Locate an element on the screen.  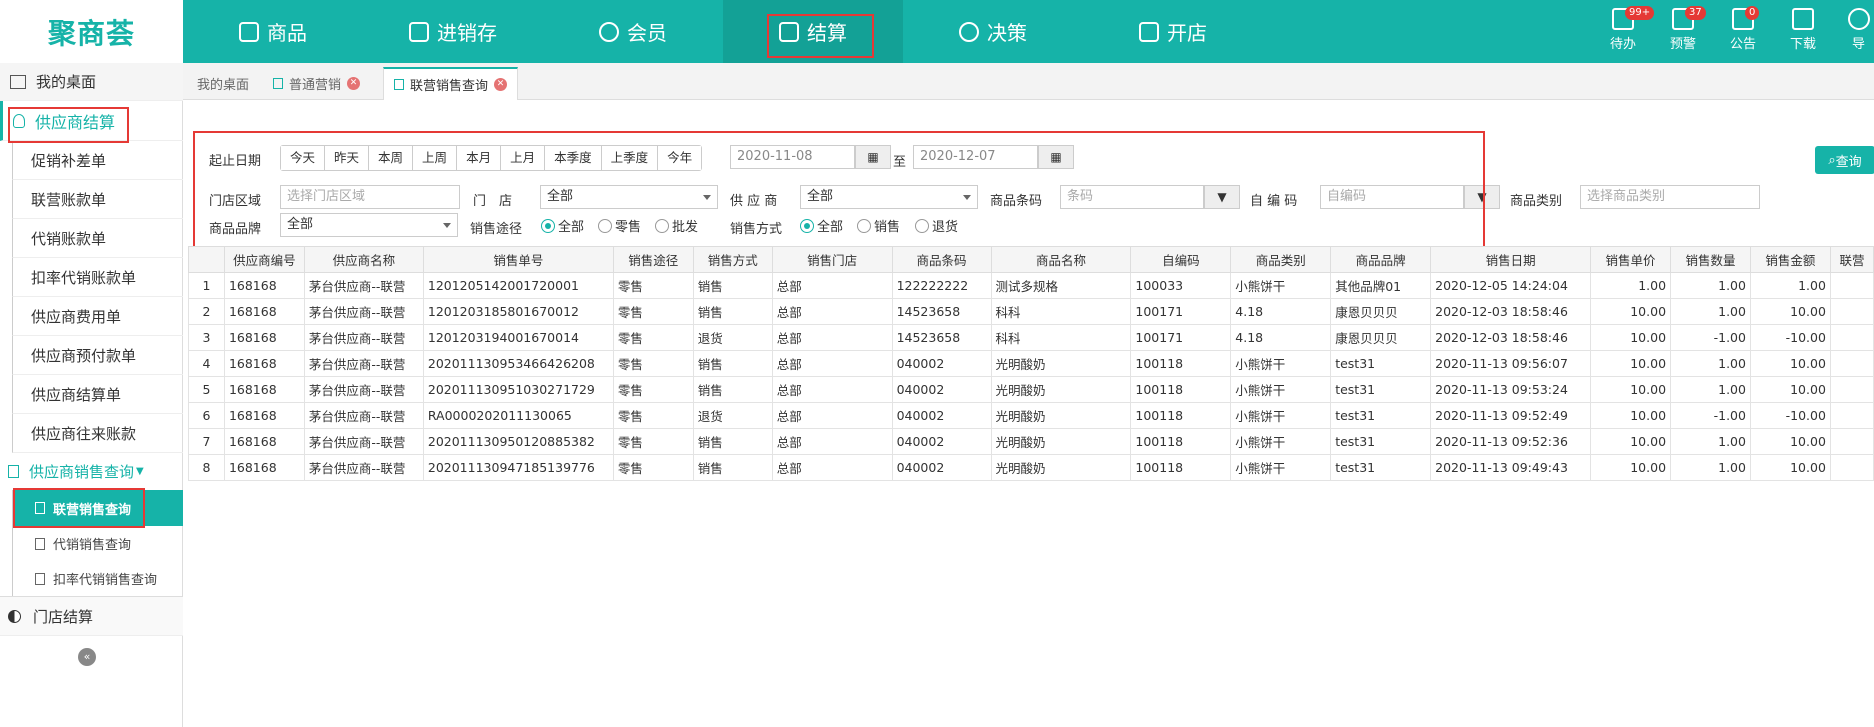
tab-normal-marketing: 普通营销 ✕ is located at coordinates (316, 83).